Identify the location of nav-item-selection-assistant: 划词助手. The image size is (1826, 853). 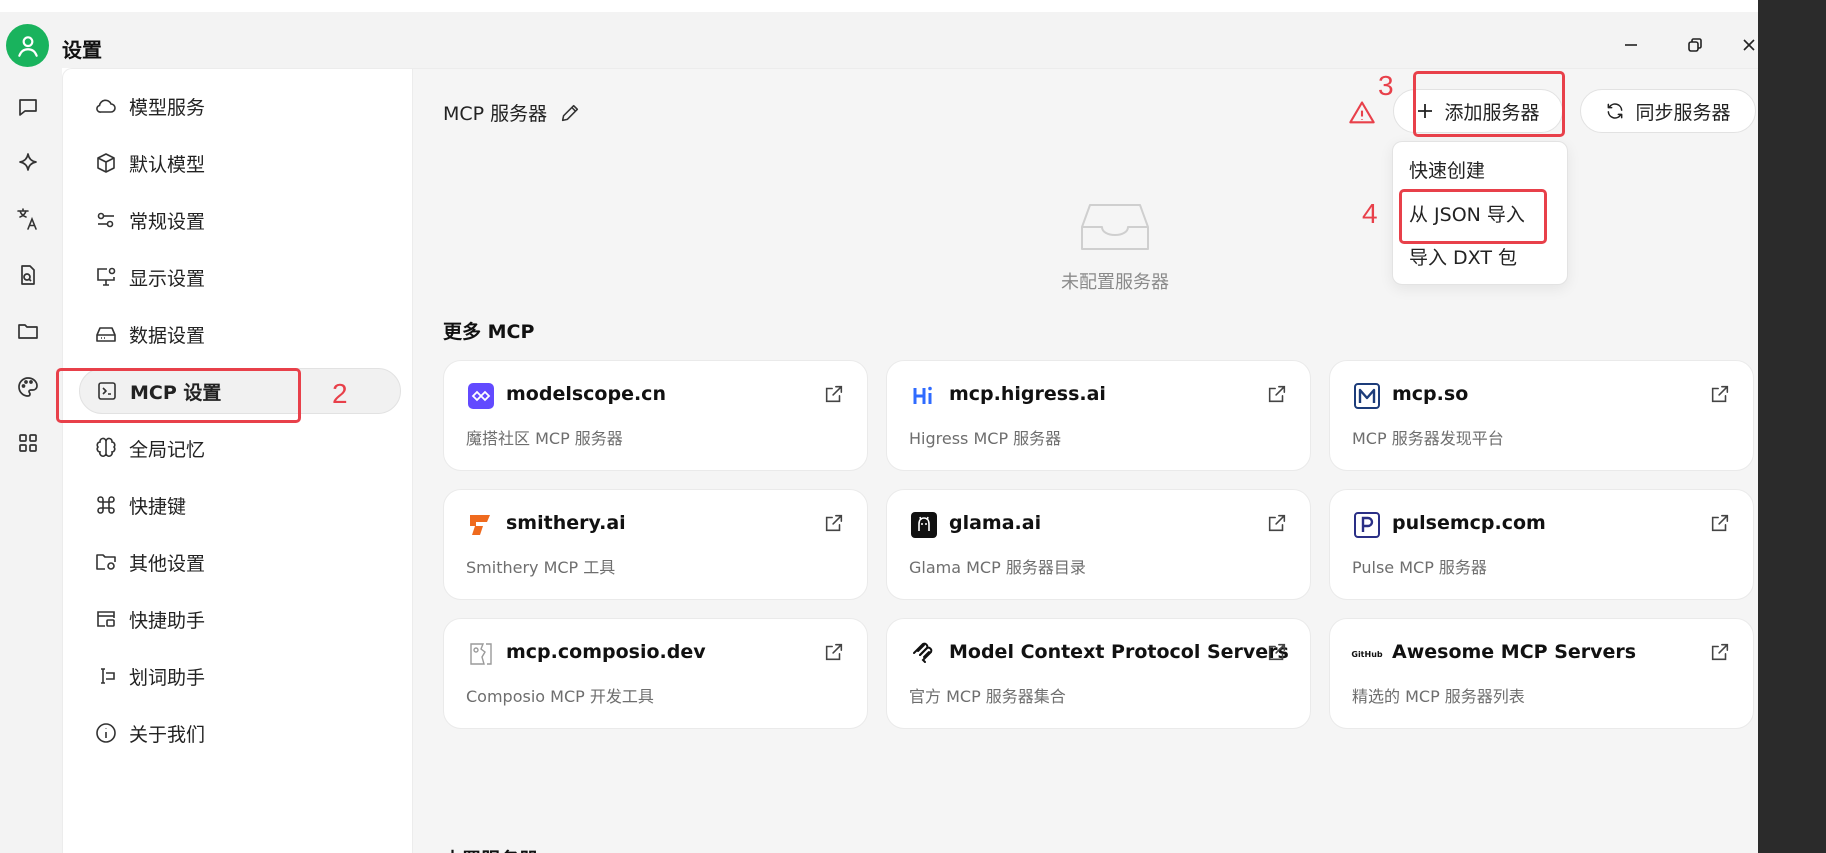
(240, 676).